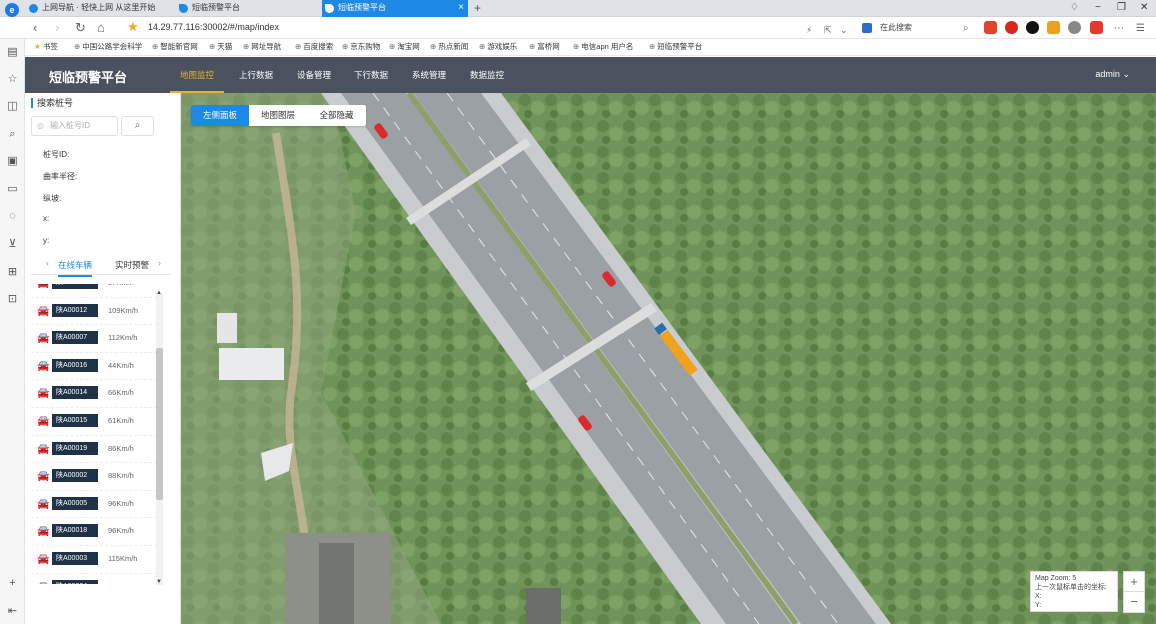  What do you see at coordinates (1134, 602) in the screenshot?
I see `zoom-out-button: −` at bounding box center [1134, 602].